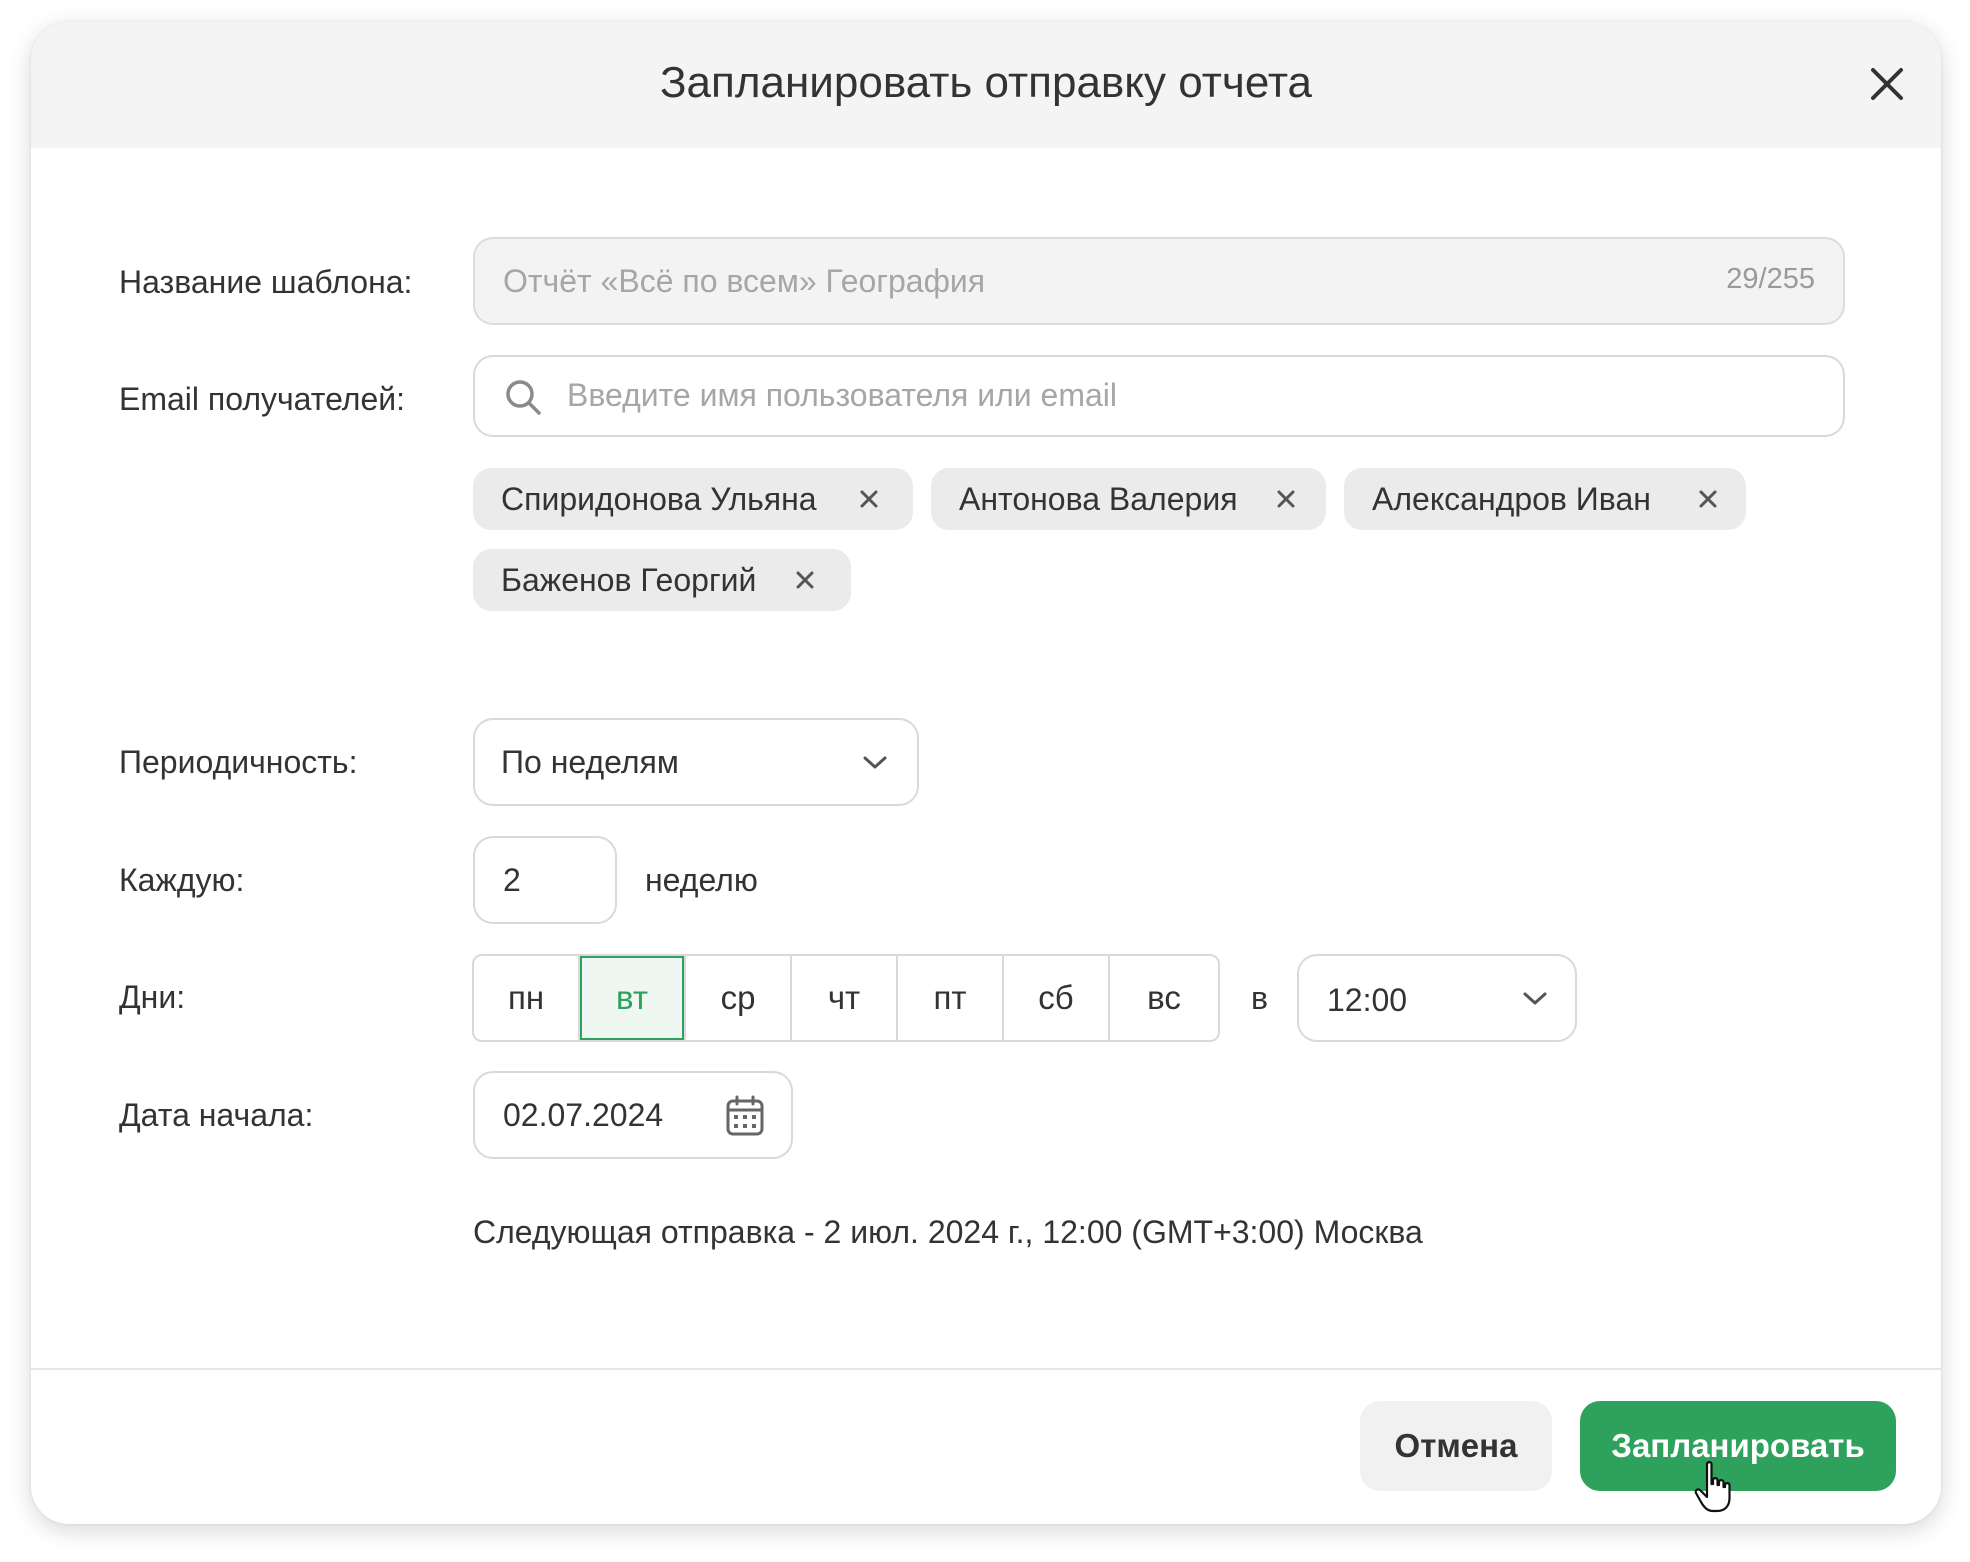 Image resolution: width=1970 pixels, height=1562 pixels. I want to click on template-name-field: Отчёт «Всё по всем» География 29/255, so click(1159, 281).